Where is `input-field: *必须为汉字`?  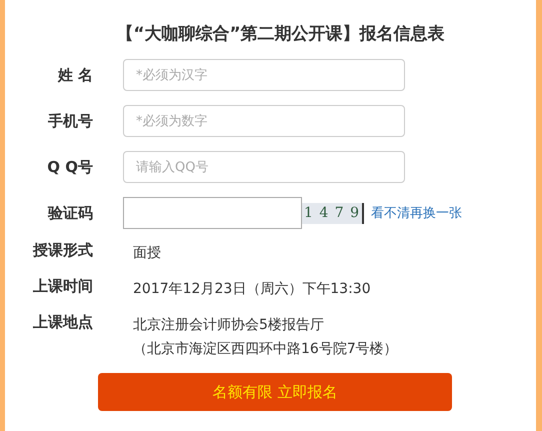
input-field: *必须为汉字 is located at coordinates (264, 75).